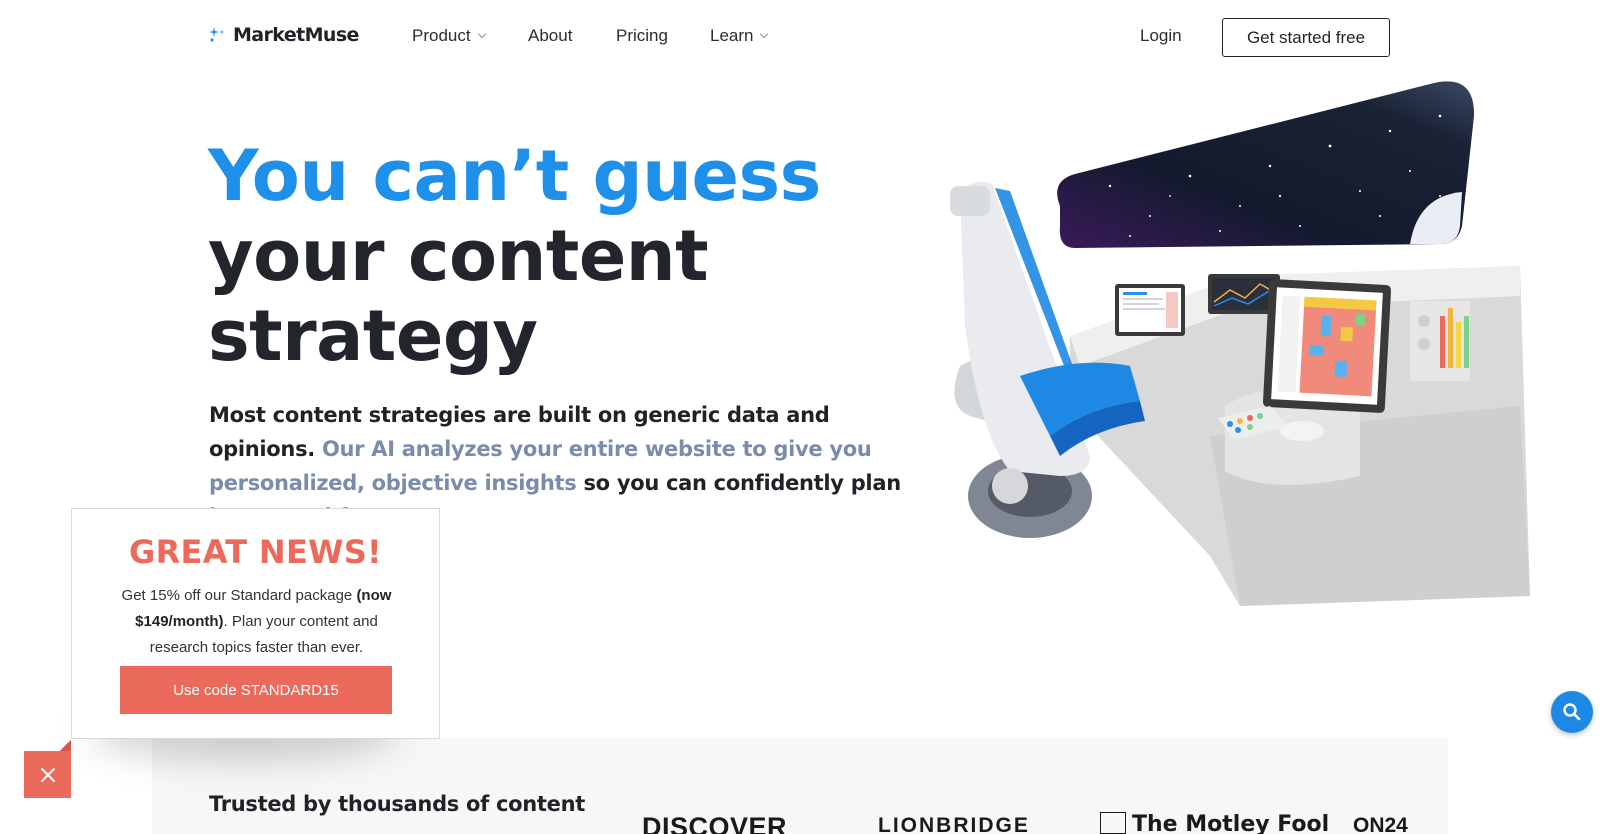 The height and width of the screenshot is (834, 1600). Describe the element at coordinates (256, 690) in the screenshot. I see `promo-code-button: Use code STANDARD15` at that location.